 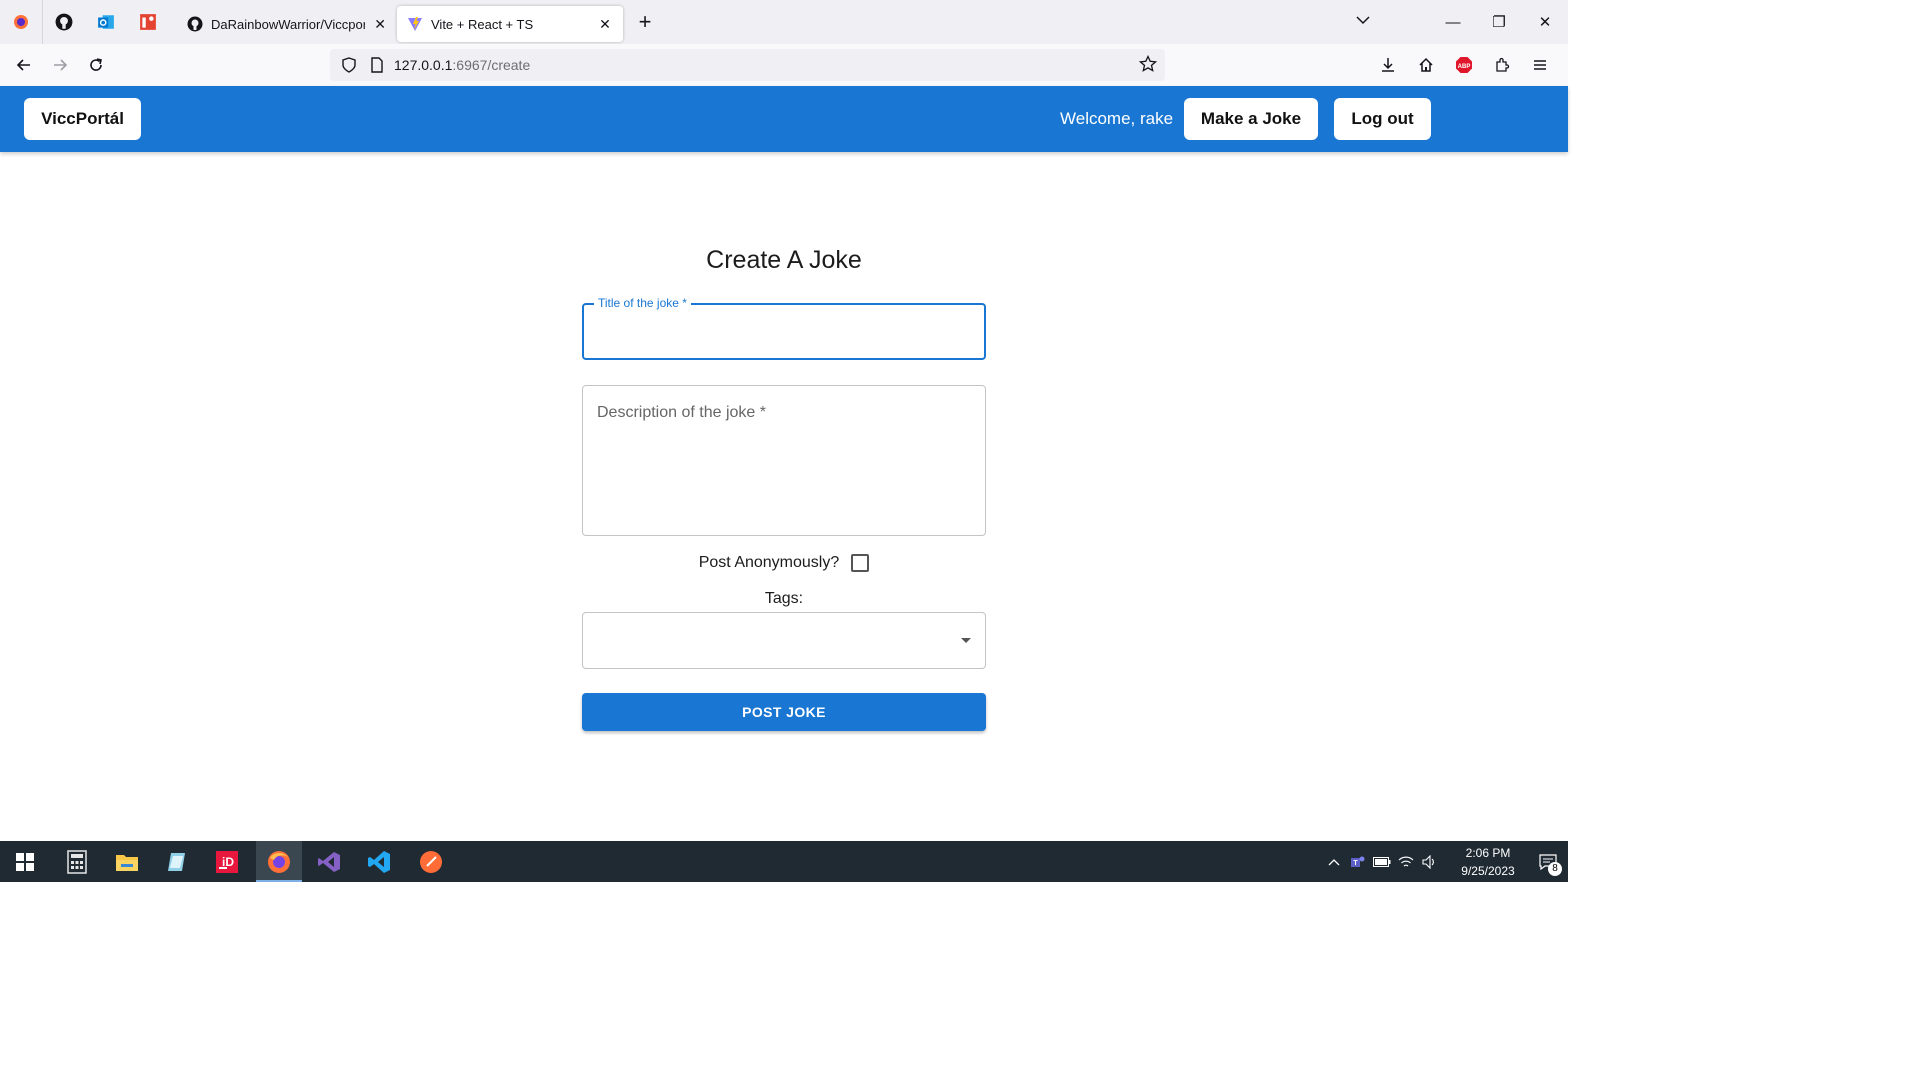 I want to click on windows-start-icon, so click(x=25, y=861).